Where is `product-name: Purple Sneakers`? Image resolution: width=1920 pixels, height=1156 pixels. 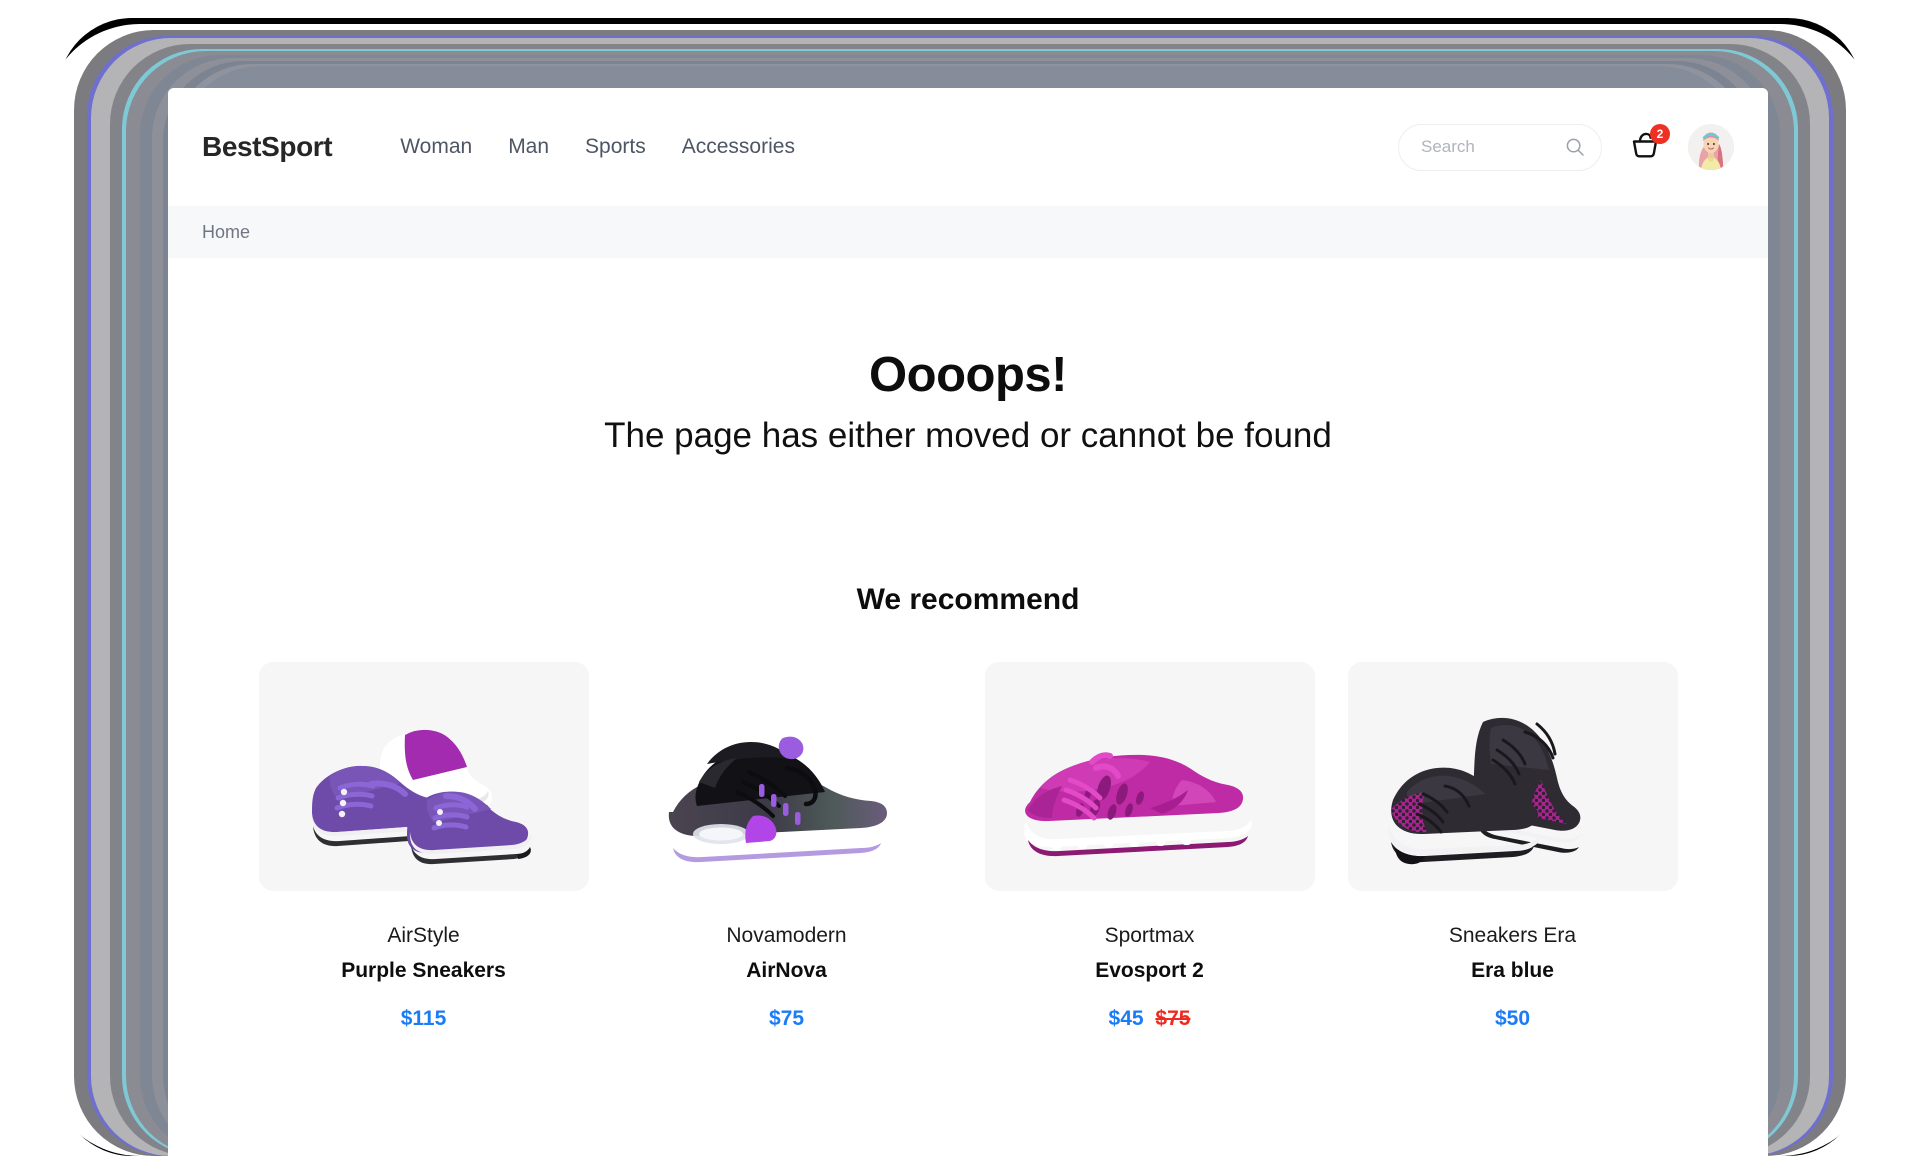 product-name: Purple Sneakers is located at coordinates (423, 970).